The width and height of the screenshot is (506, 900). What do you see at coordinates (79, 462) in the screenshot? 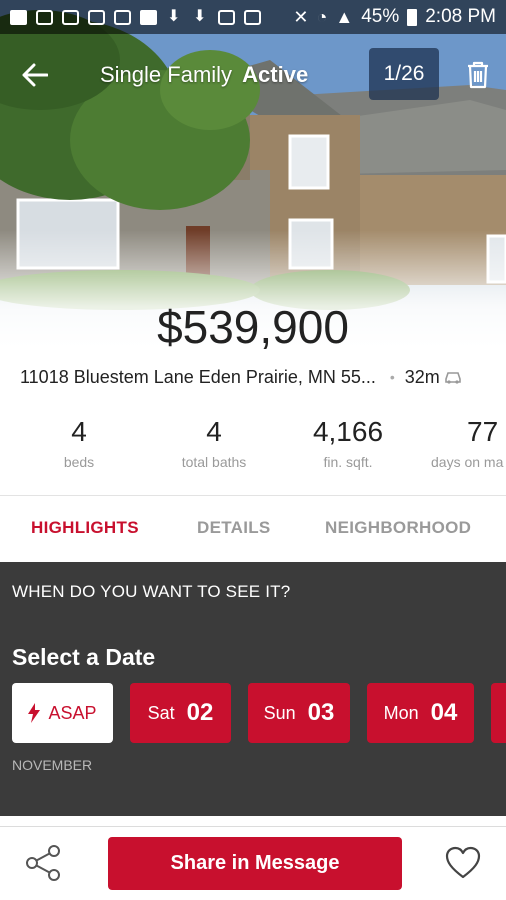
I see `stat-label: beds` at bounding box center [79, 462].